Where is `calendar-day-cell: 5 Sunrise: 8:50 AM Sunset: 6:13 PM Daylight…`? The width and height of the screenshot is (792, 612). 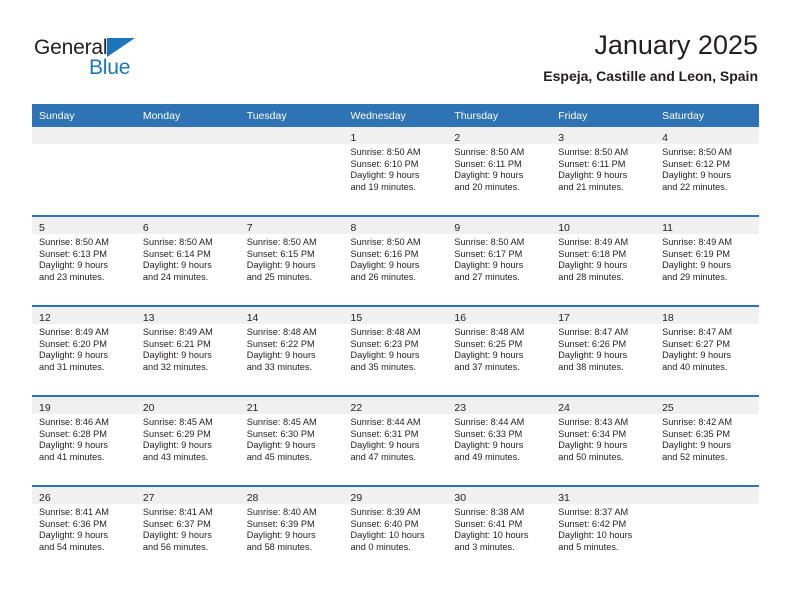 calendar-day-cell: 5 Sunrise: 8:50 AM Sunset: 6:13 PM Daylight… is located at coordinates (84, 260).